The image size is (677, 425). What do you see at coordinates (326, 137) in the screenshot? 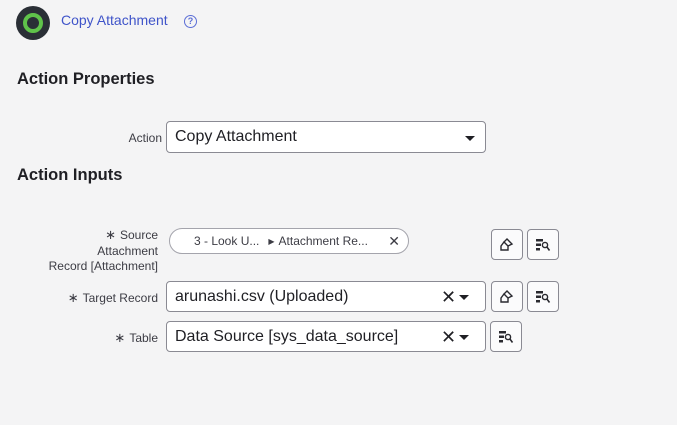
I see `action-select: Copy Attachment` at bounding box center [326, 137].